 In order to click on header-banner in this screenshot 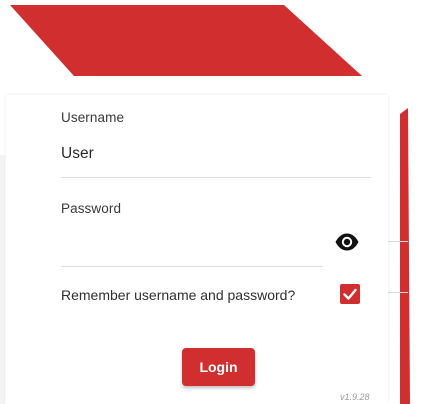, I will do `click(186, 40)`.